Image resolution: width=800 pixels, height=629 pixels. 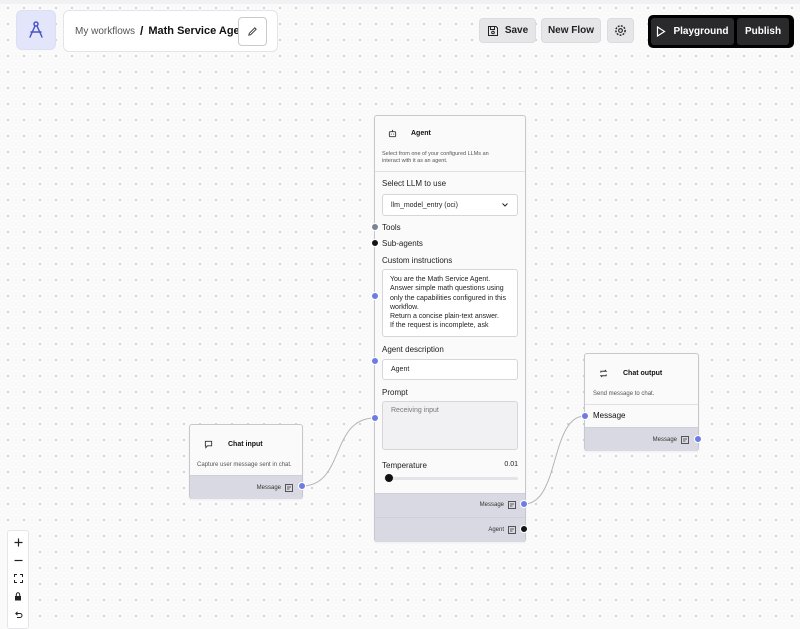 I want to click on temperature-thumb, so click(x=389, y=478).